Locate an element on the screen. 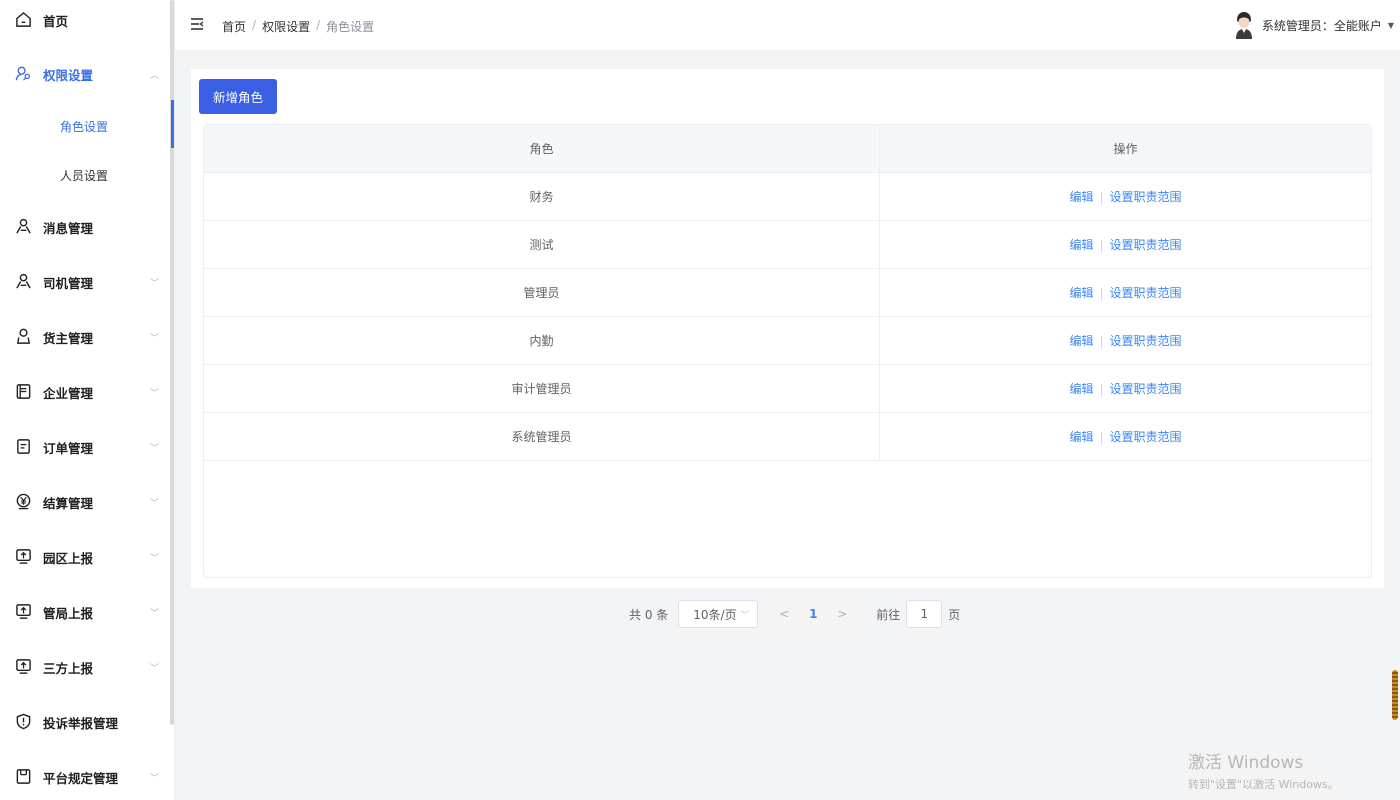 This screenshot has width=1400, height=800. page-size-select: 10条/页 ﹀ is located at coordinates (718, 614).